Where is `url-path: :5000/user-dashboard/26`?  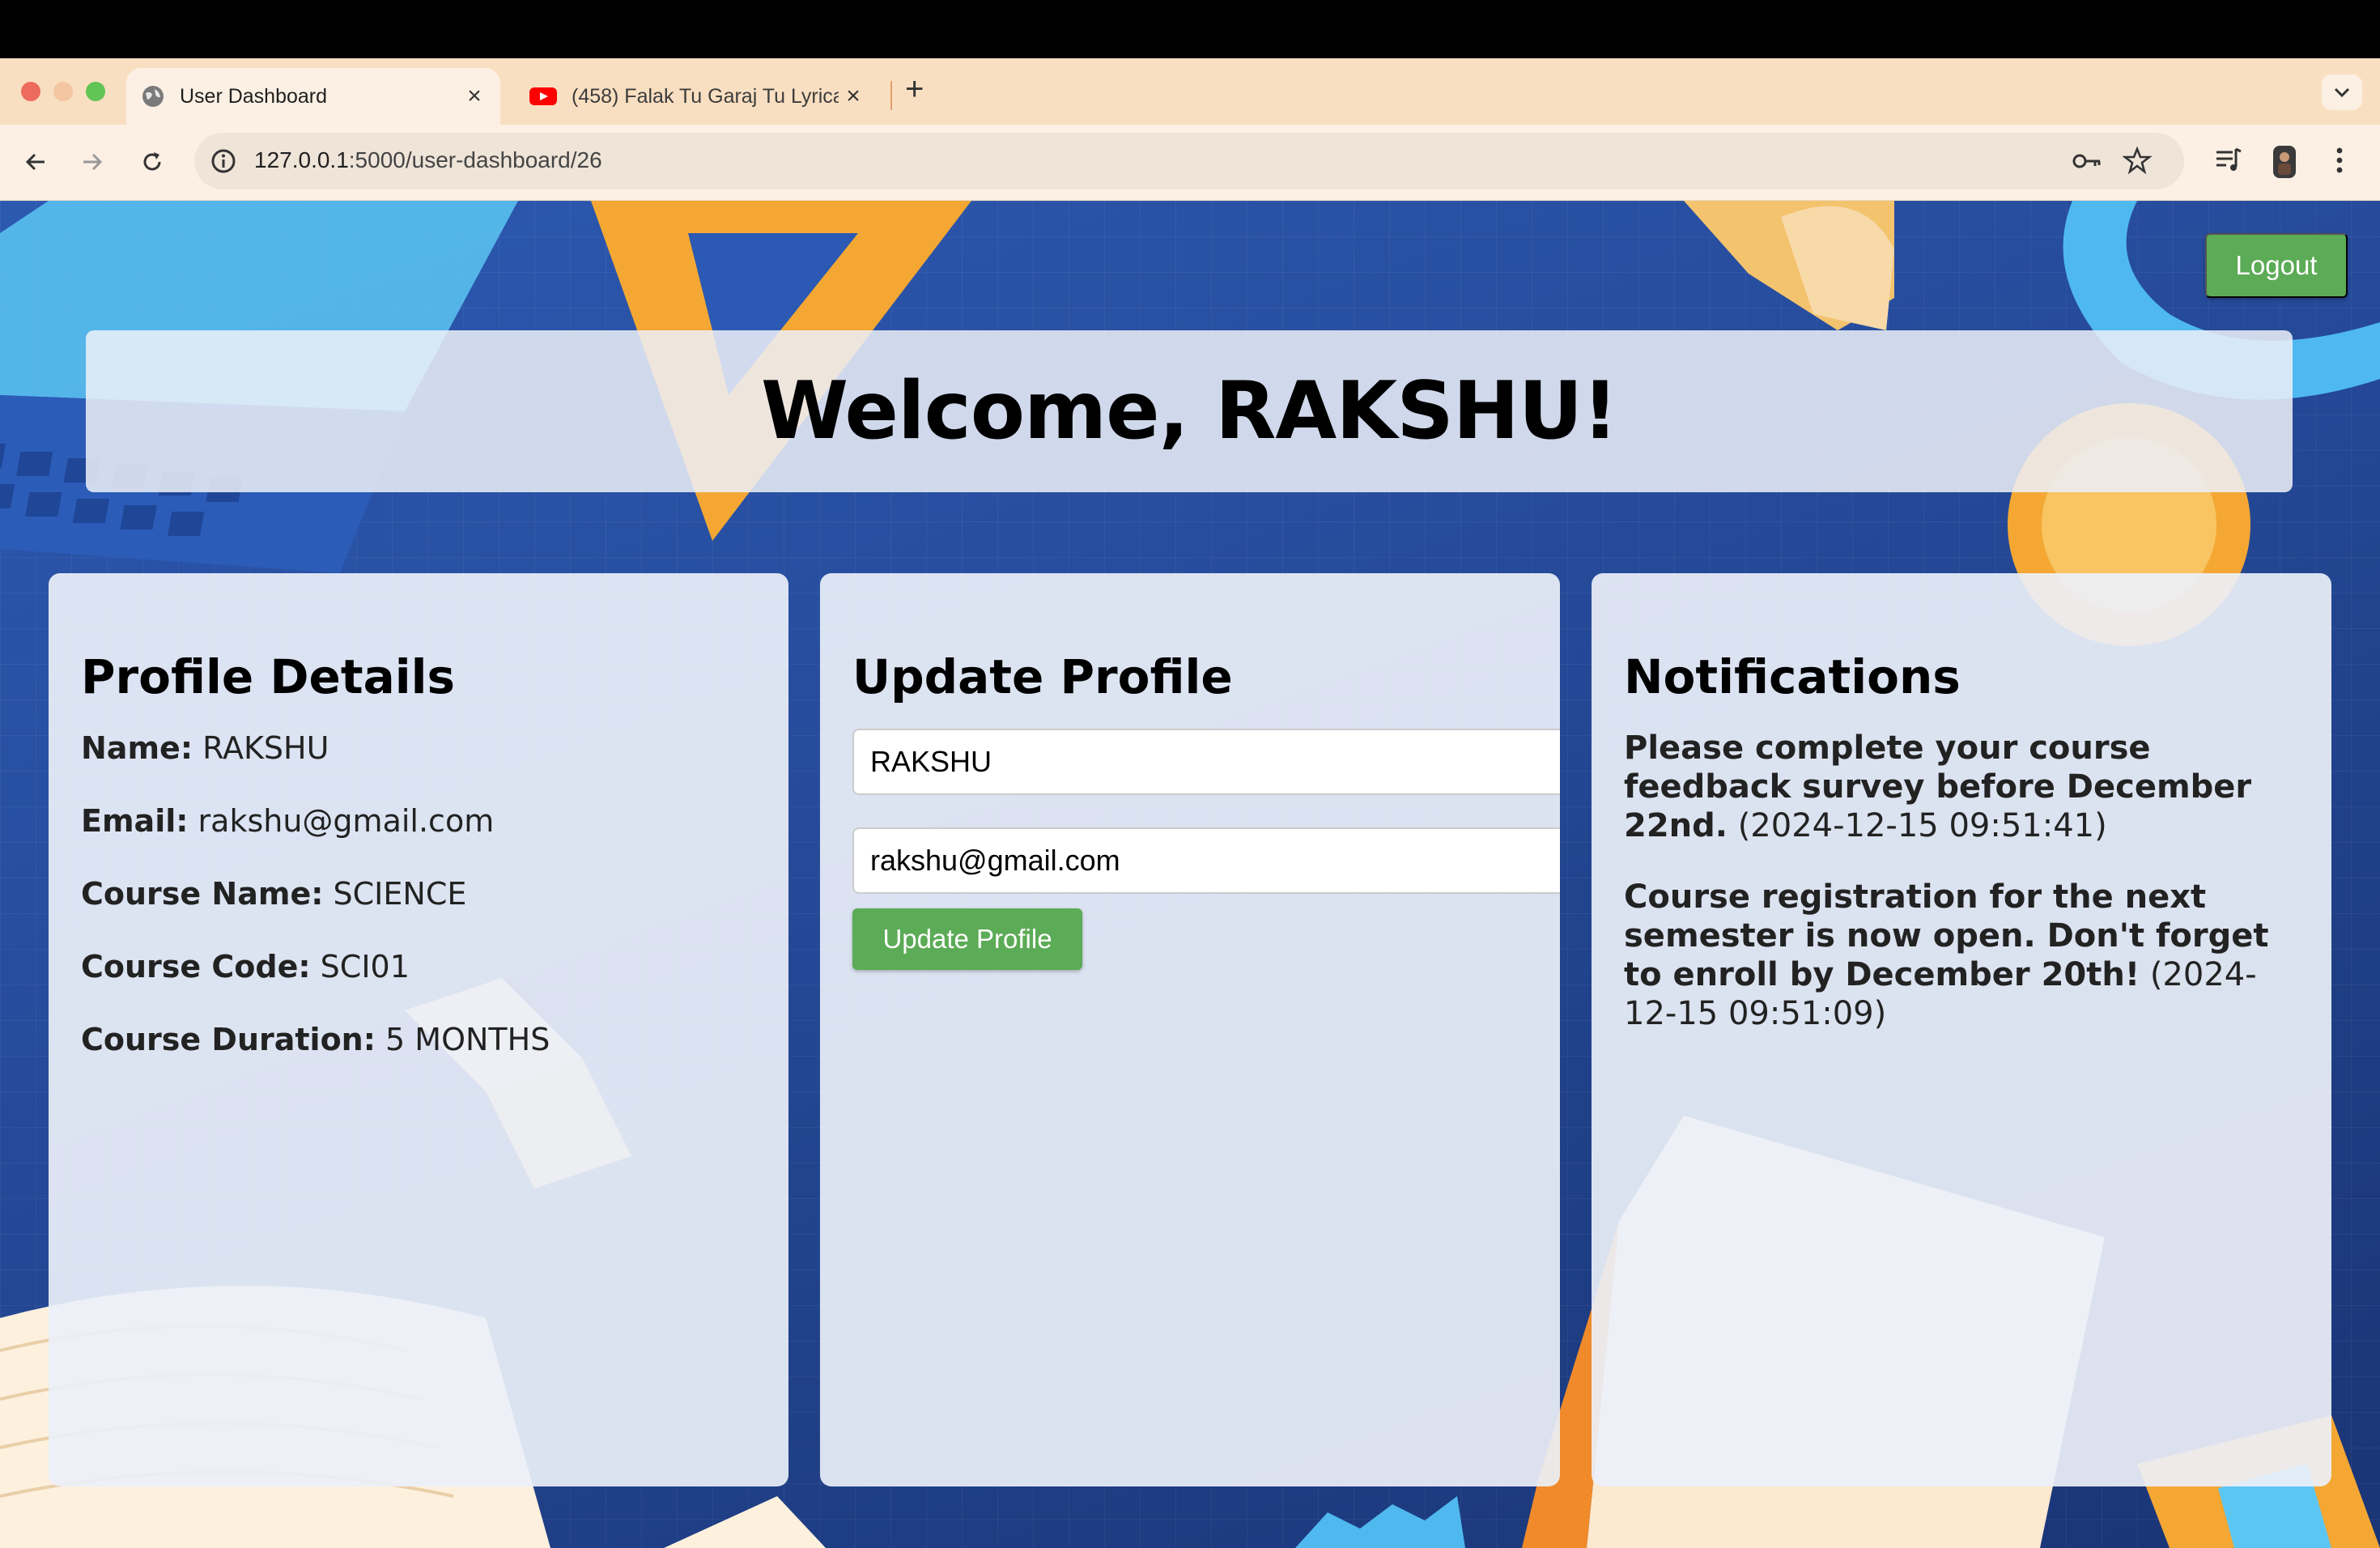 url-path: :5000/user-dashboard/26 is located at coordinates (475, 159).